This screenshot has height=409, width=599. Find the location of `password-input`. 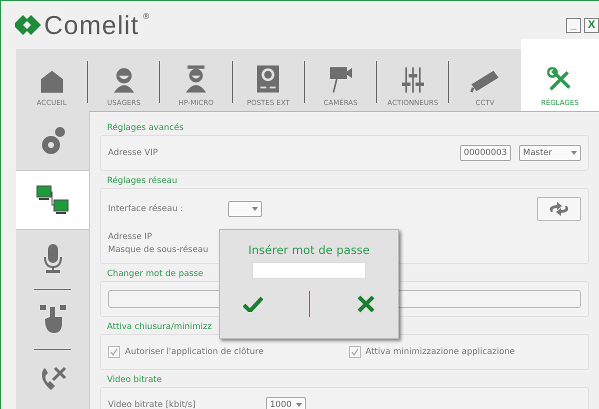

password-input is located at coordinates (309, 270).